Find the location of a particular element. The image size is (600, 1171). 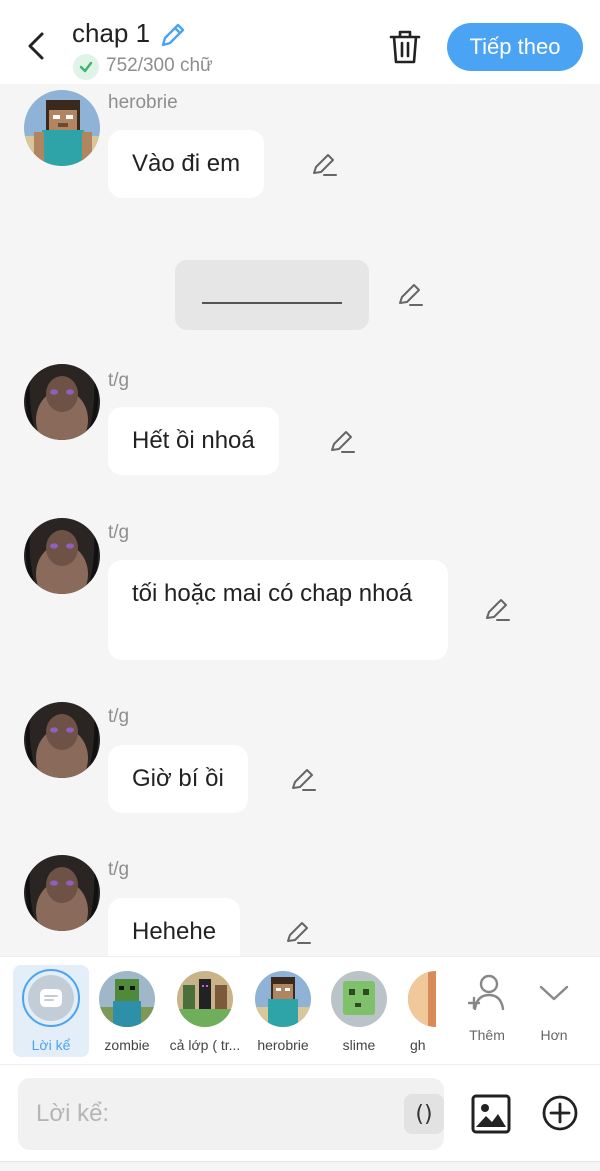

add-button is located at coordinates (560, 1113).